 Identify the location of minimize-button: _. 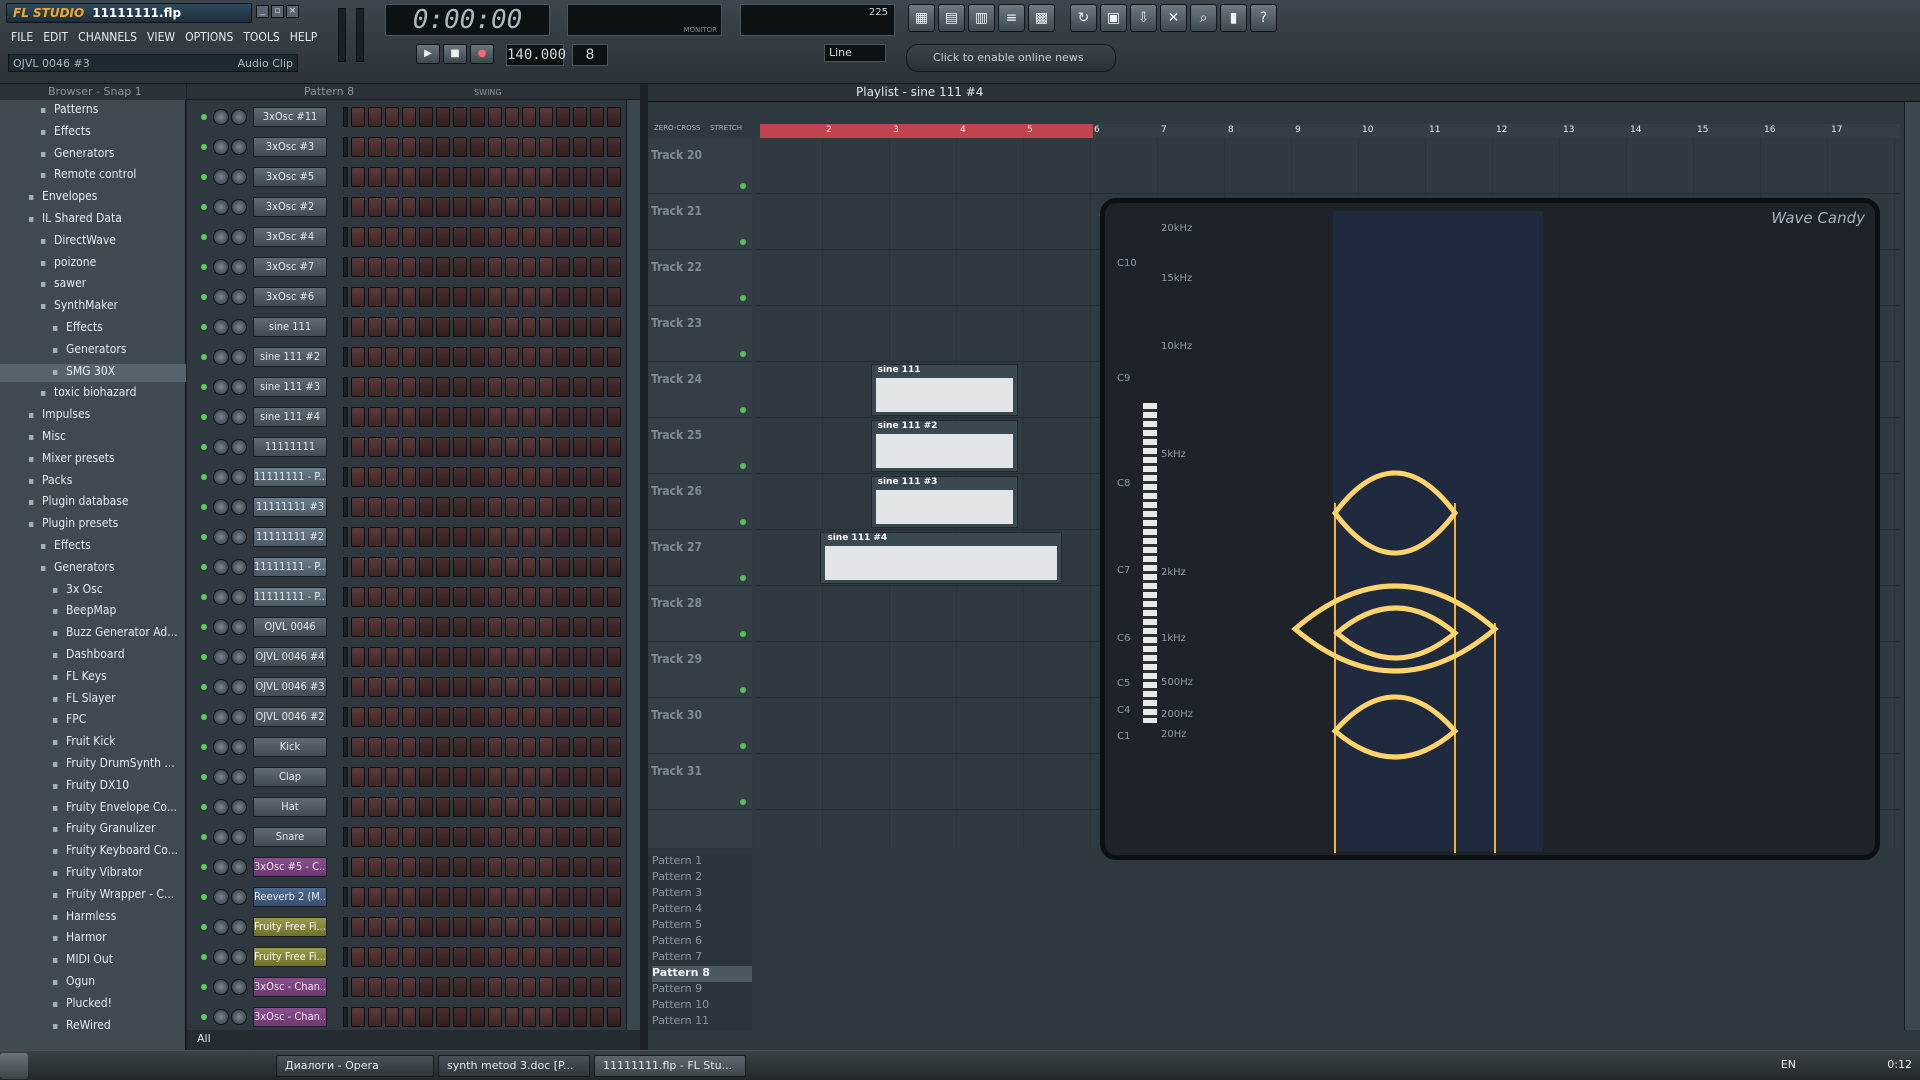
(262, 11).